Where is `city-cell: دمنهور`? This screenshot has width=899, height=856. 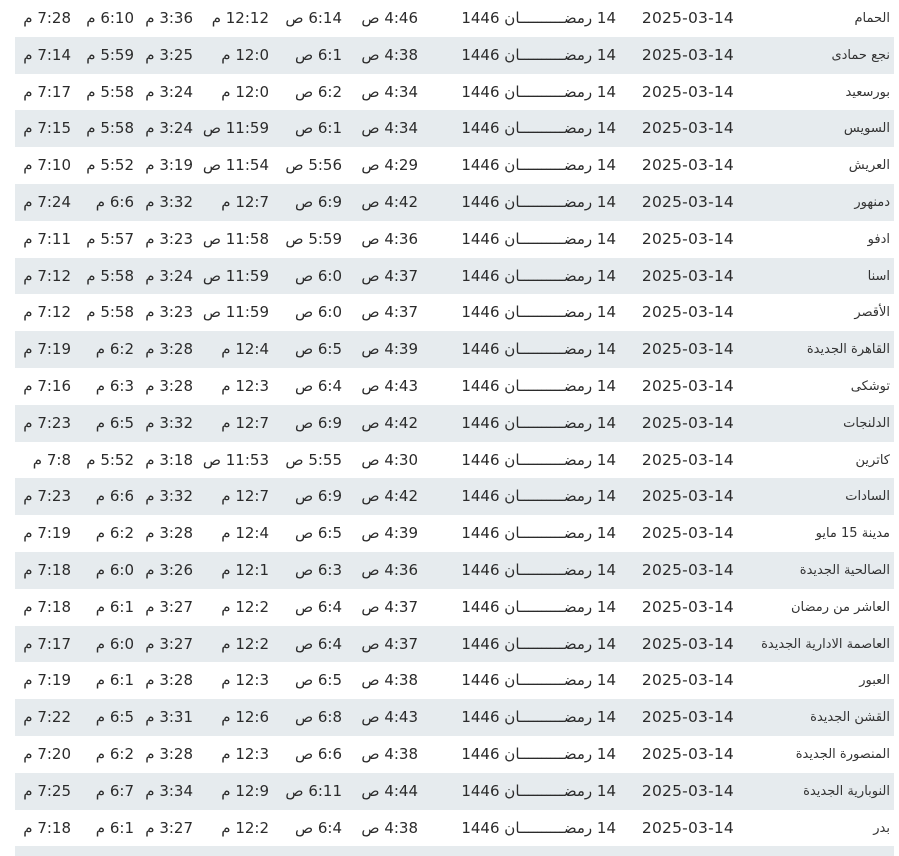 city-cell: دمنهور is located at coordinates (872, 202).